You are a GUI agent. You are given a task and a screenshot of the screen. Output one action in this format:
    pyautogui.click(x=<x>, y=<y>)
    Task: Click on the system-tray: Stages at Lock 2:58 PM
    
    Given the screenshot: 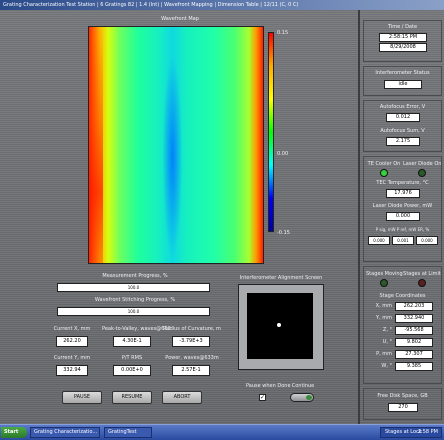 What is the action you would take?
    pyautogui.click(x=411, y=432)
    